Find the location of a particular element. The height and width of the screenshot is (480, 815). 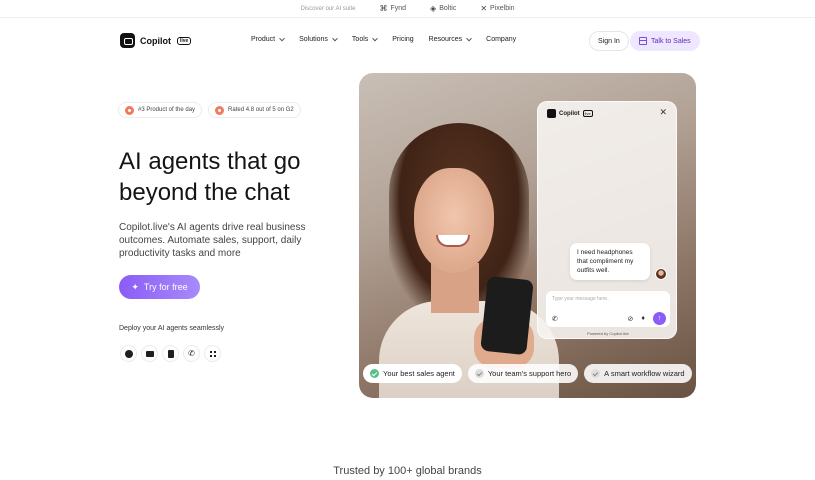

hero-photo-phone is located at coordinates (507, 315).